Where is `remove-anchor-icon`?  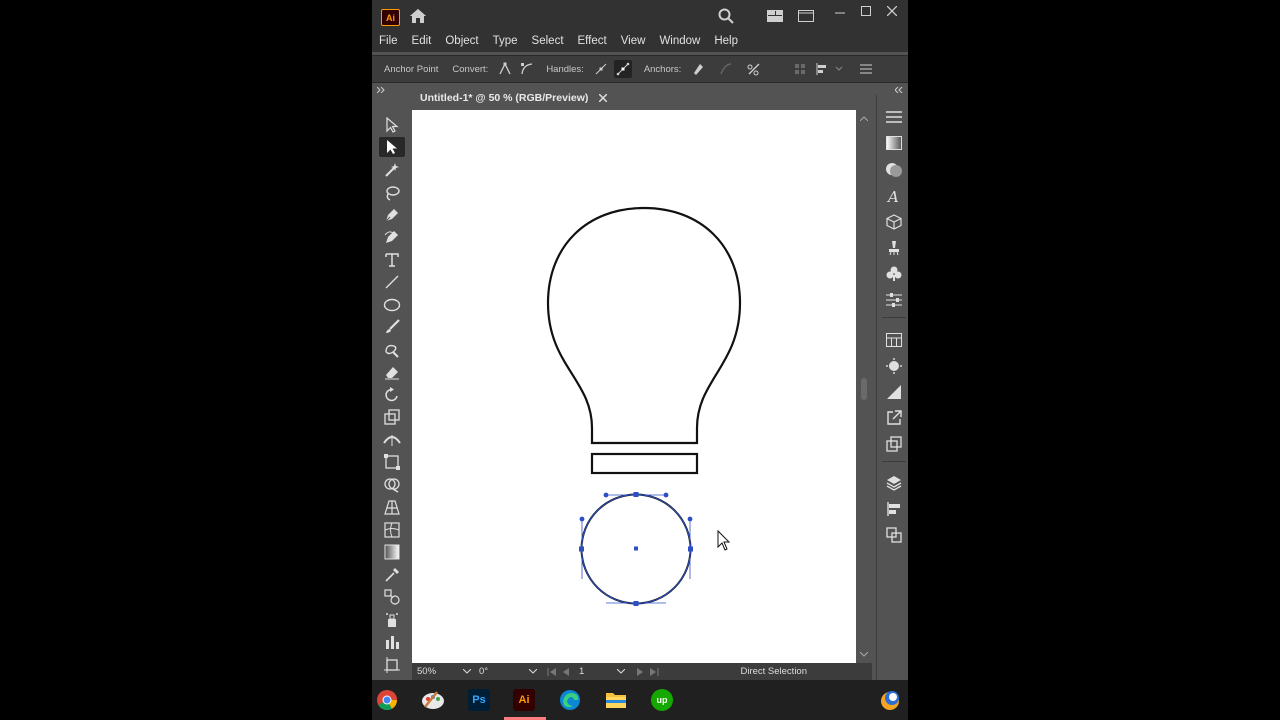
remove-anchor-icon is located at coordinates (698, 69).